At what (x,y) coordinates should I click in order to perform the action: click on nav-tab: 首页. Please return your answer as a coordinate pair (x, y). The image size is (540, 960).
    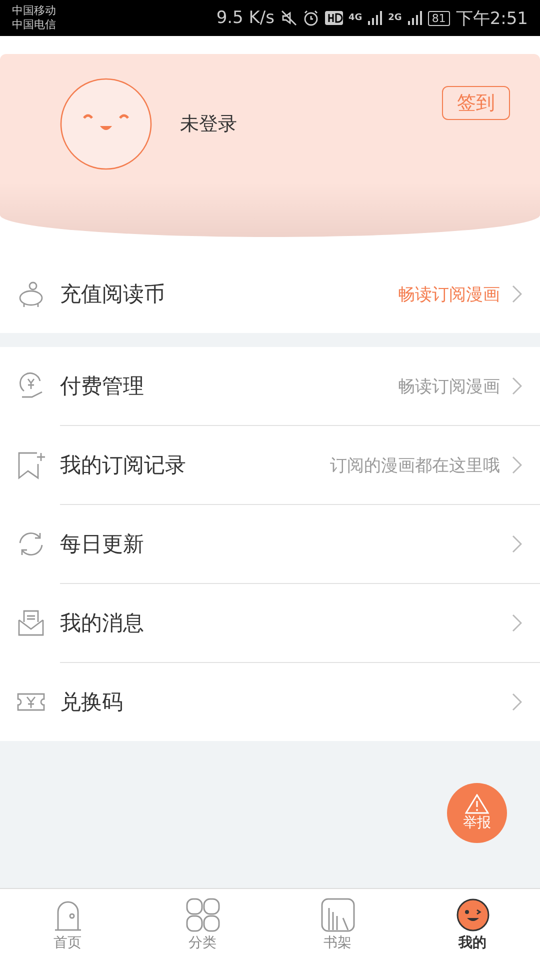
    Looking at the image, I should click on (67, 924).